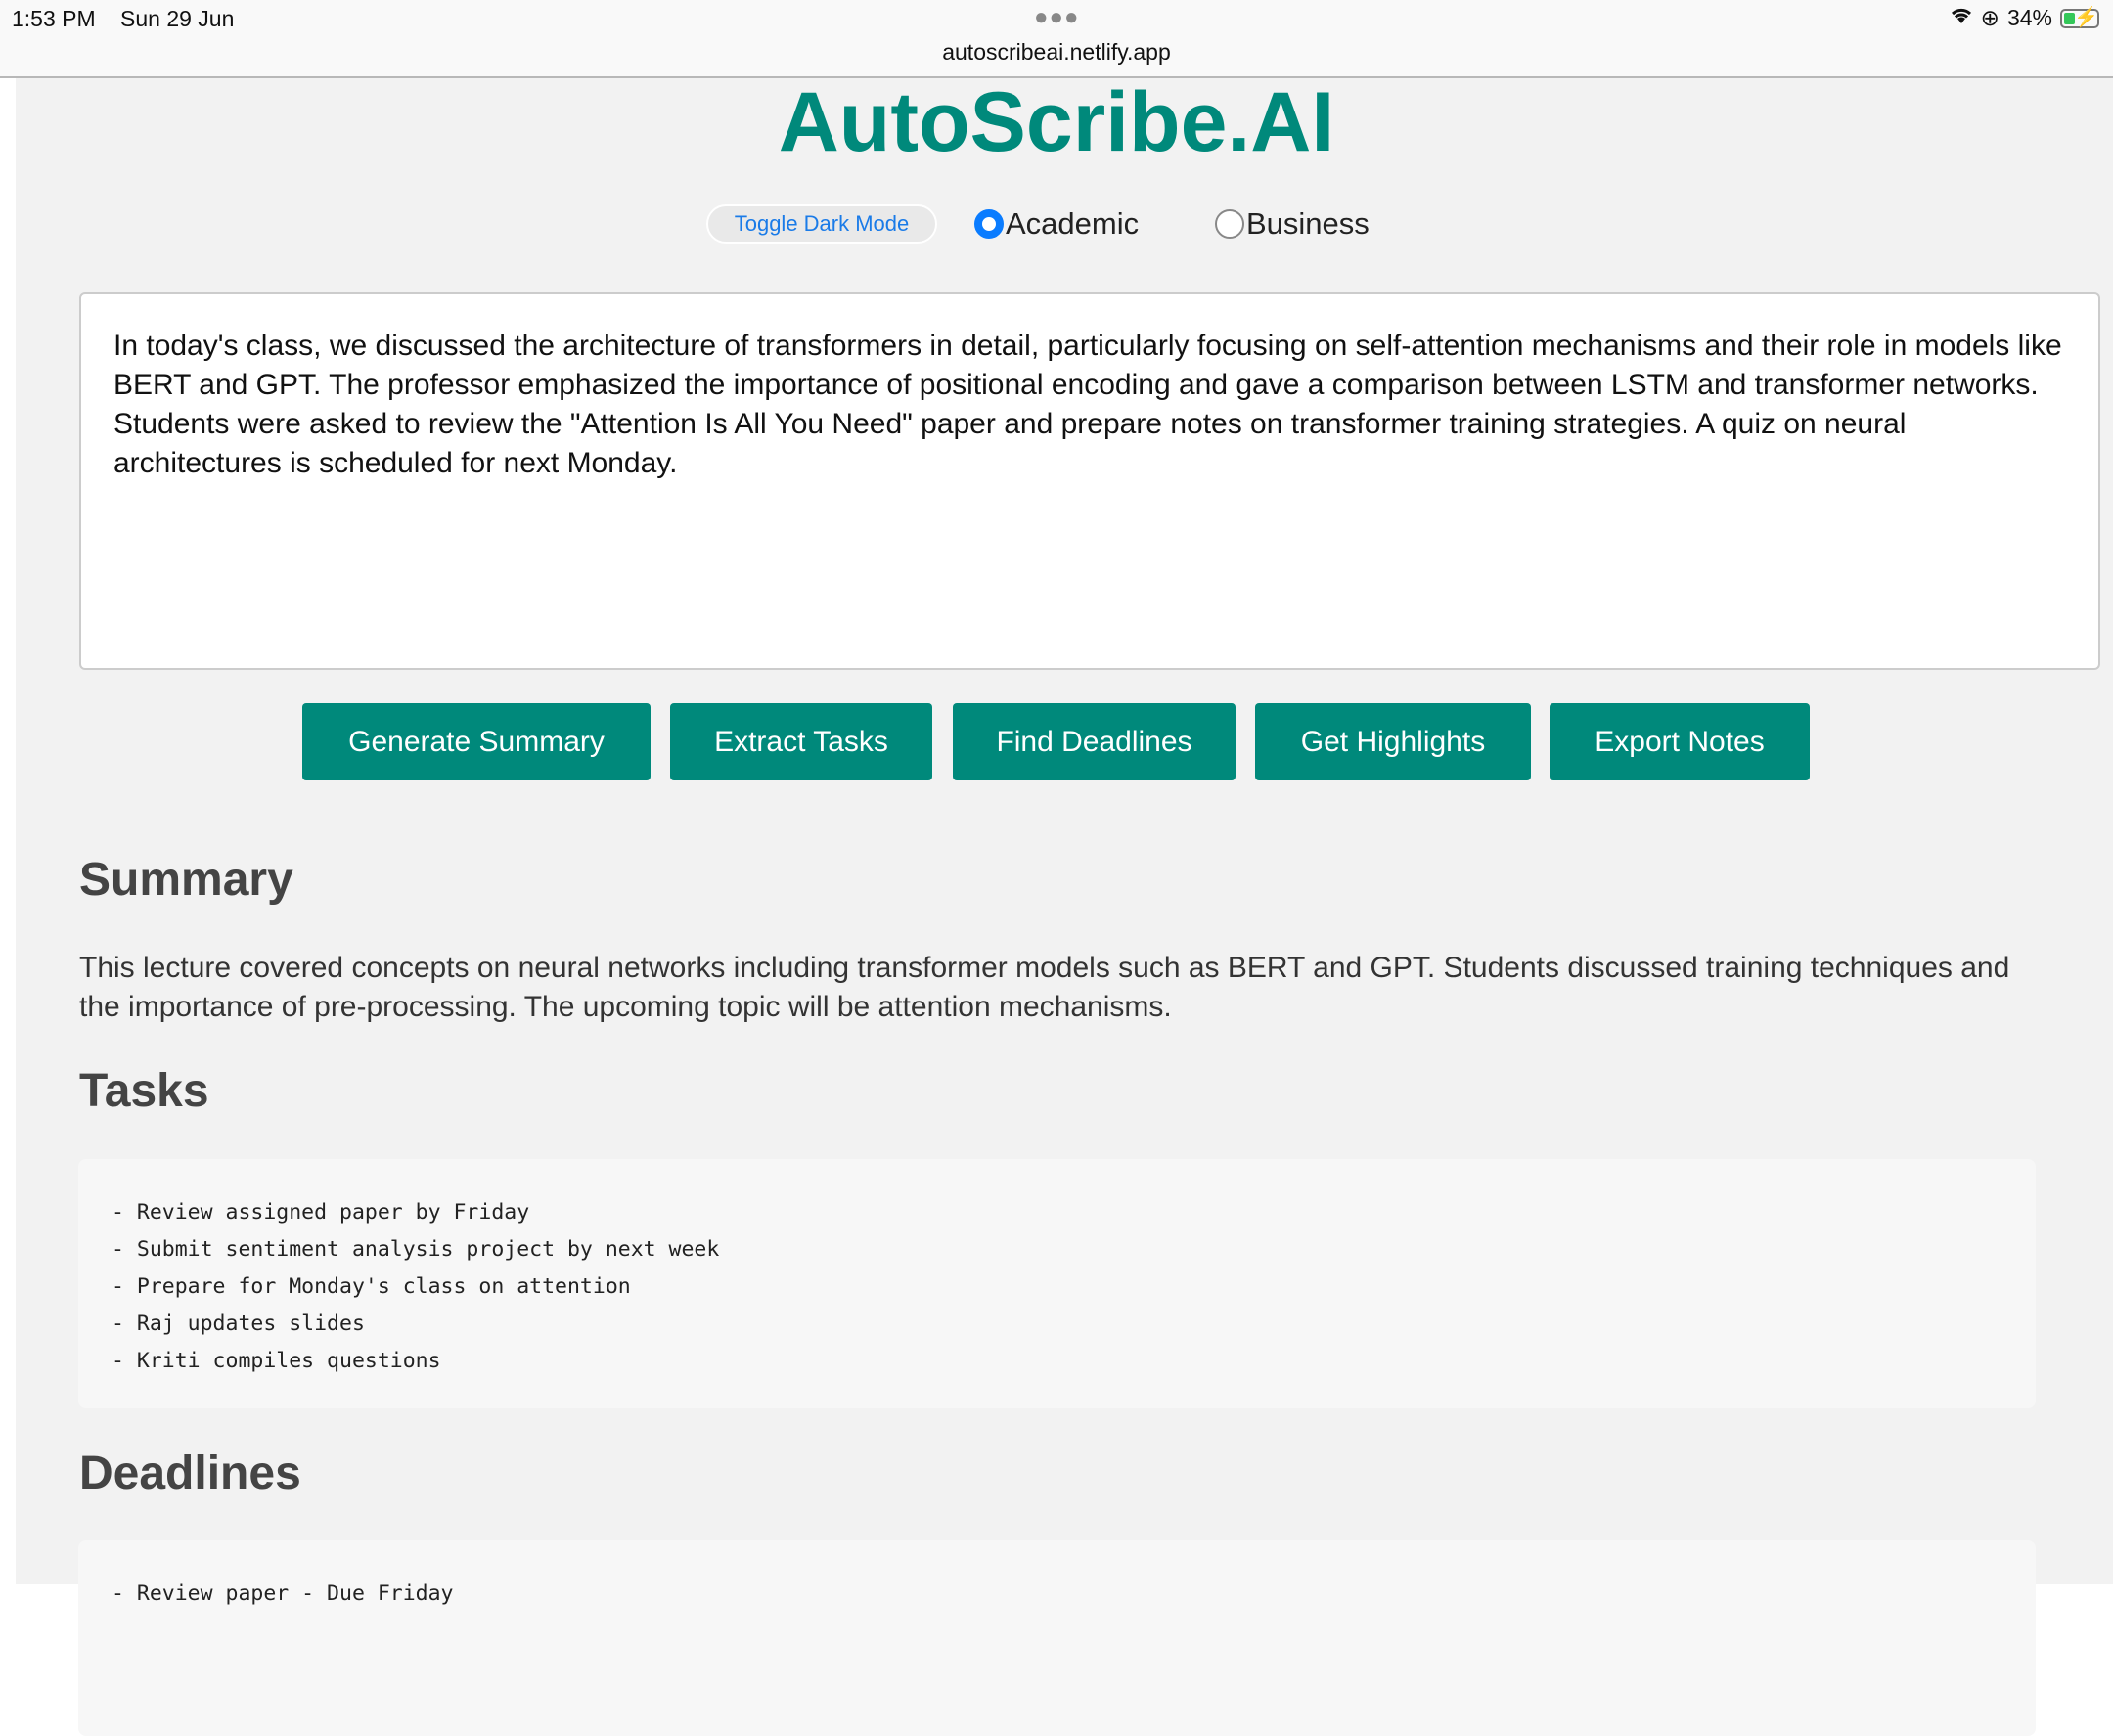 This screenshot has width=2113, height=1736. What do you see at coordinates (801, 742) in the screenshot?
I see `extract-tasks-button: Extract Tasks` at bounding box center [801, 742].